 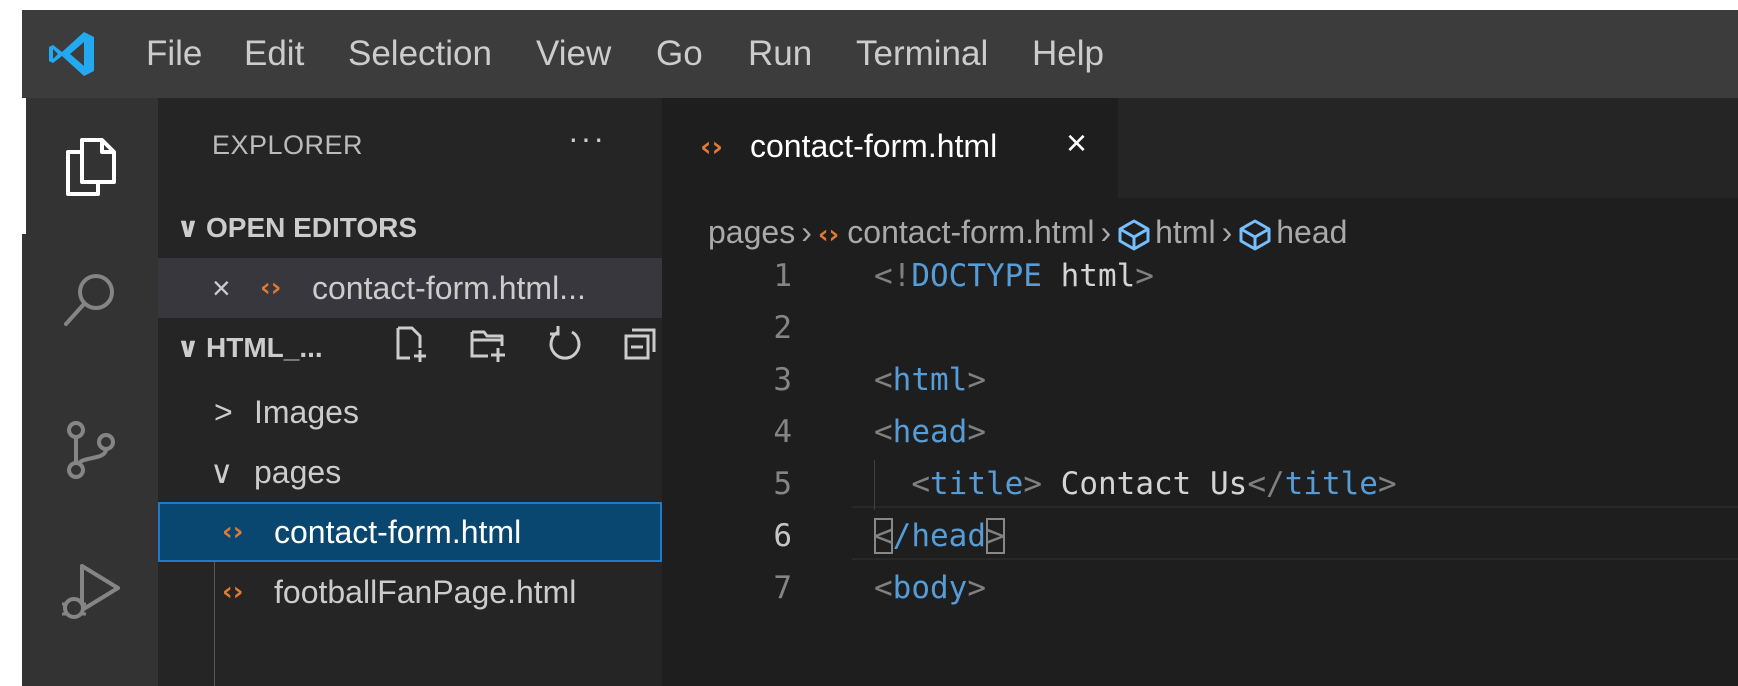 What do you see at coordinates (1200, 588) in the screenshot?
I see `code-line: 7 <body>` at bounding box center [1200, 588].